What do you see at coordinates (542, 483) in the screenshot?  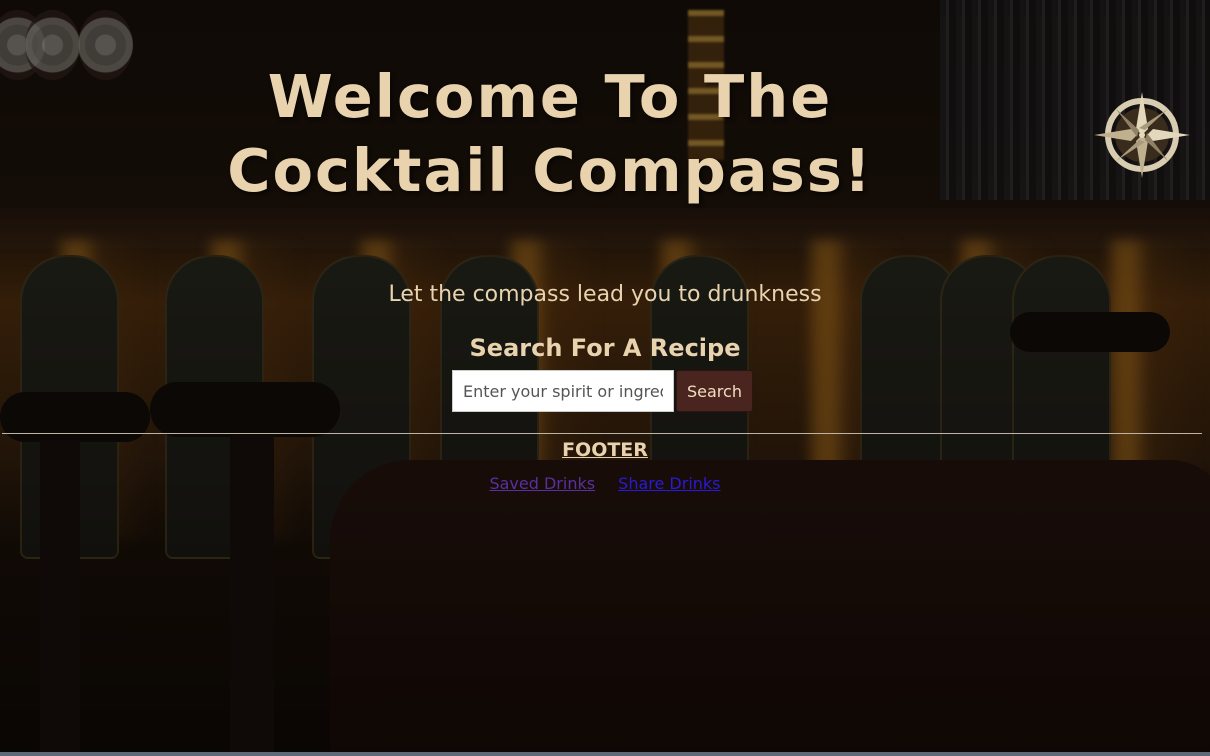 I see `saved-drinks-link: Saved Drinks` at bounding box center [542, 483].